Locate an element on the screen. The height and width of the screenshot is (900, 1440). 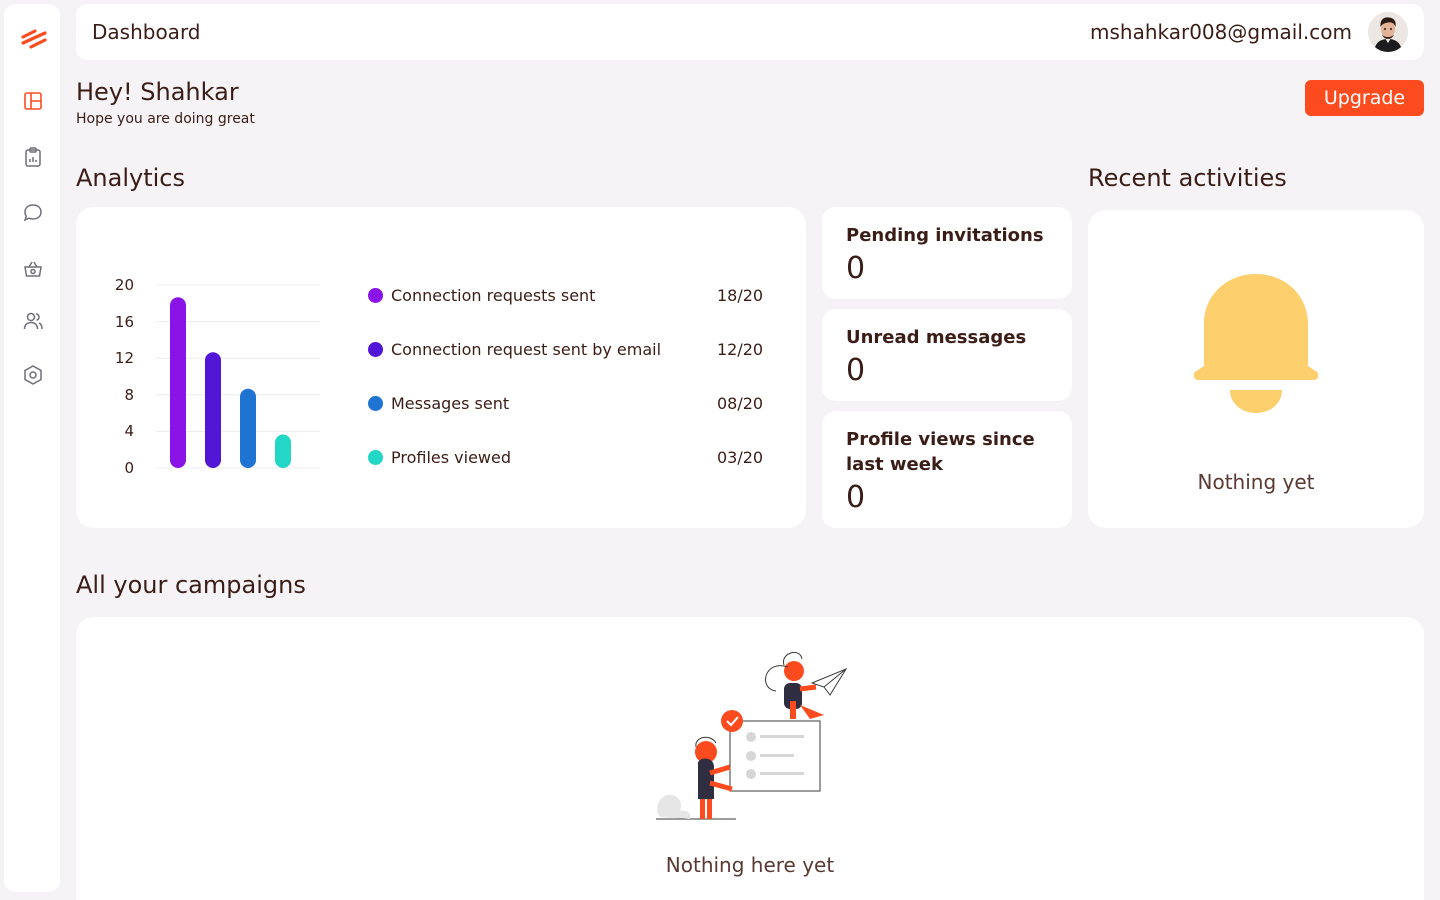
y-tick-label: 20 is located at coordinates (124, 285).